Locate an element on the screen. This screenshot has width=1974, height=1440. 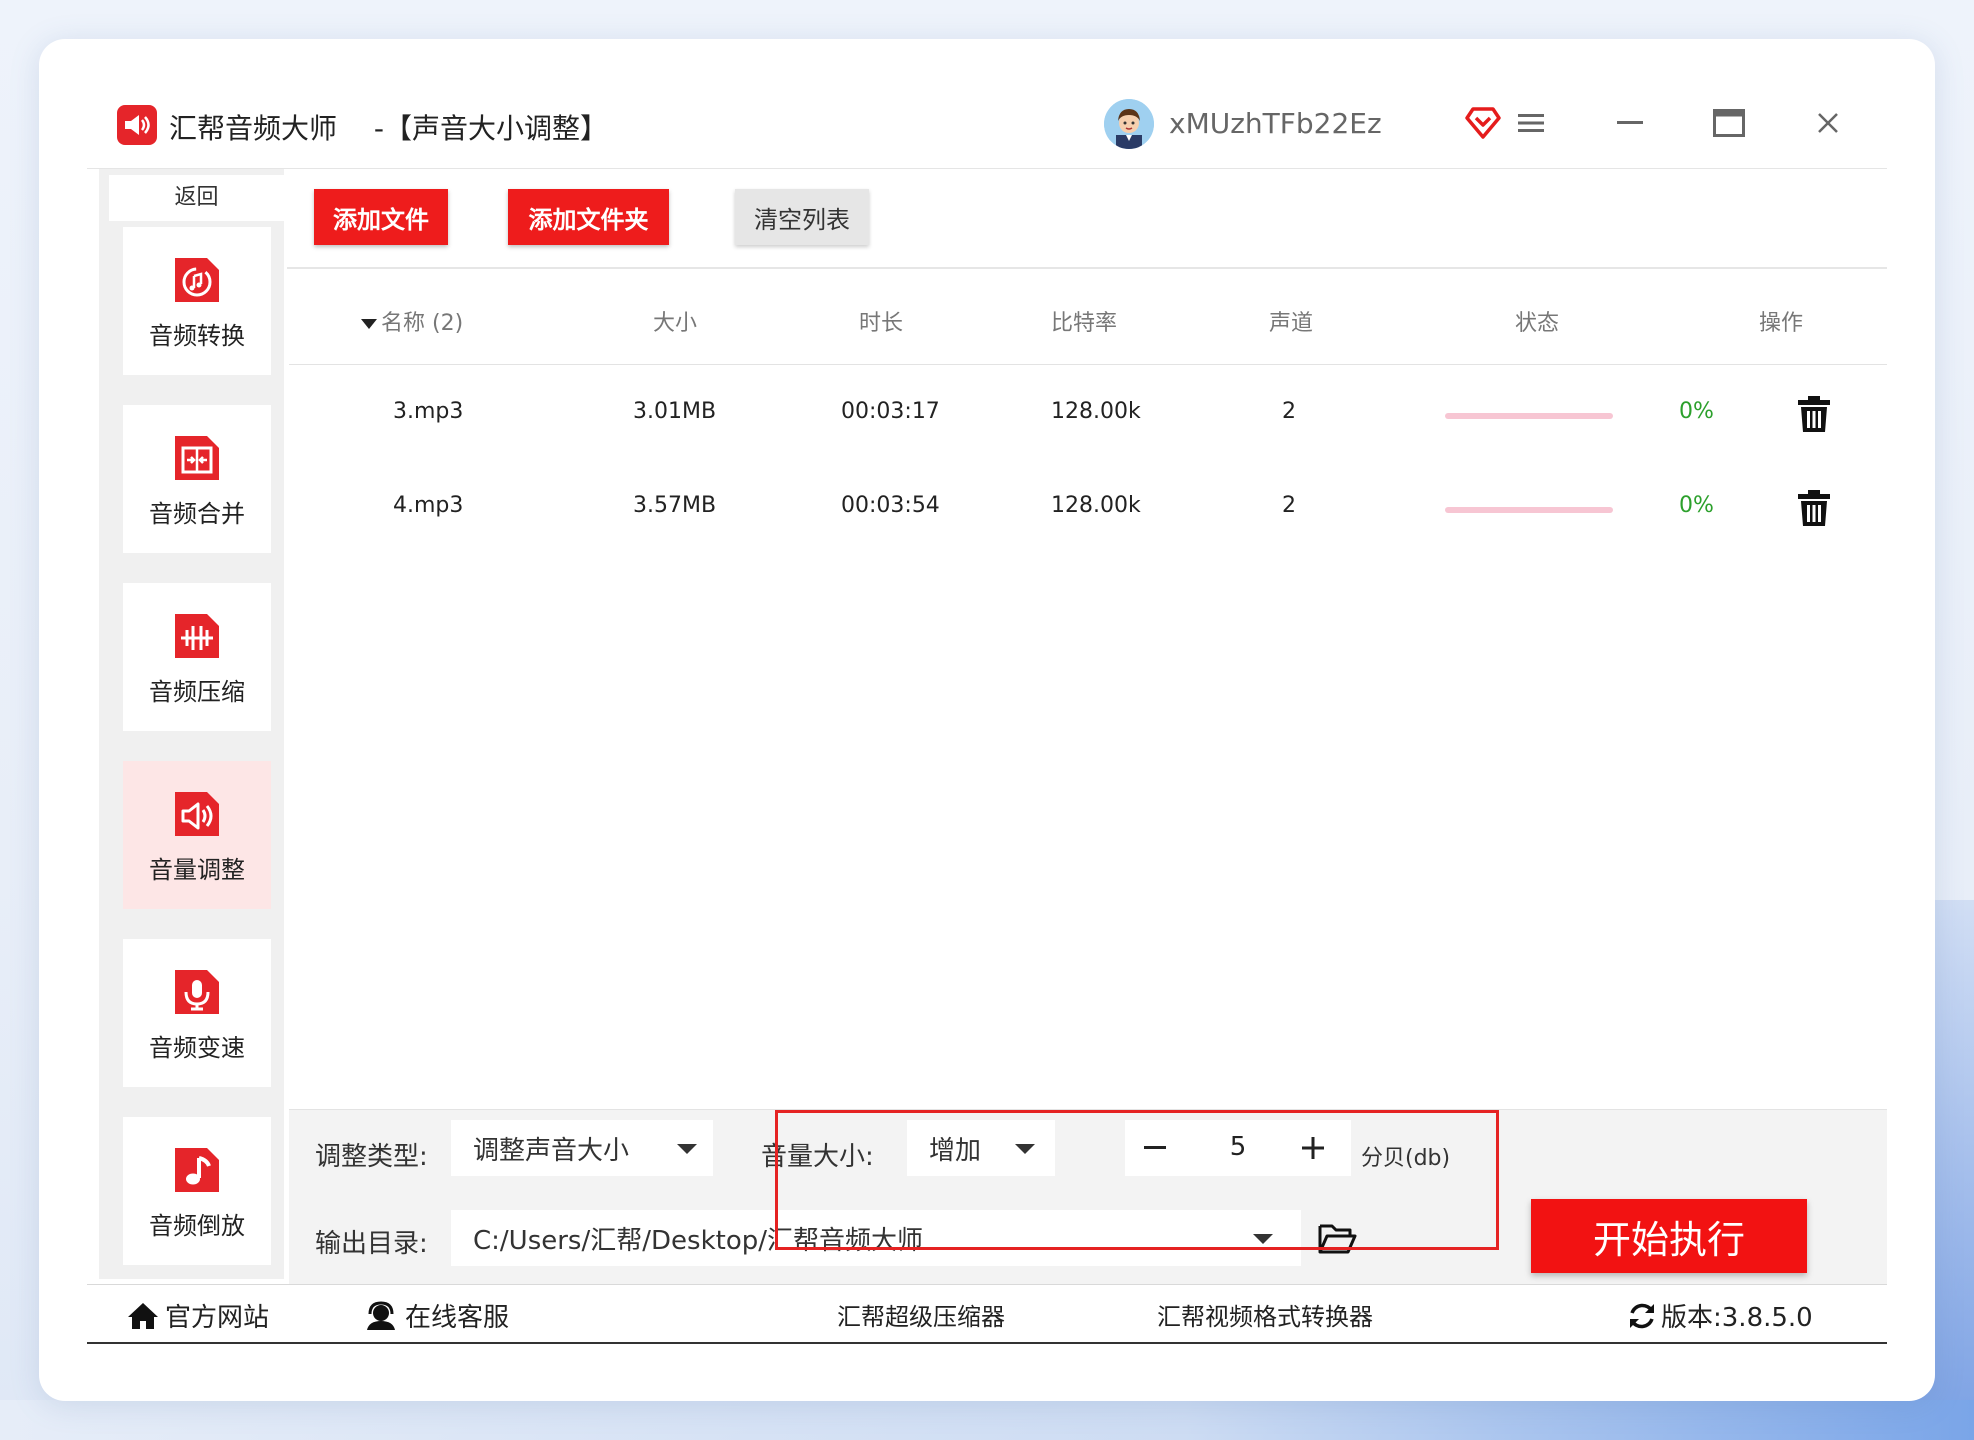
maximize-icon is located at coordinates (1729, 123).